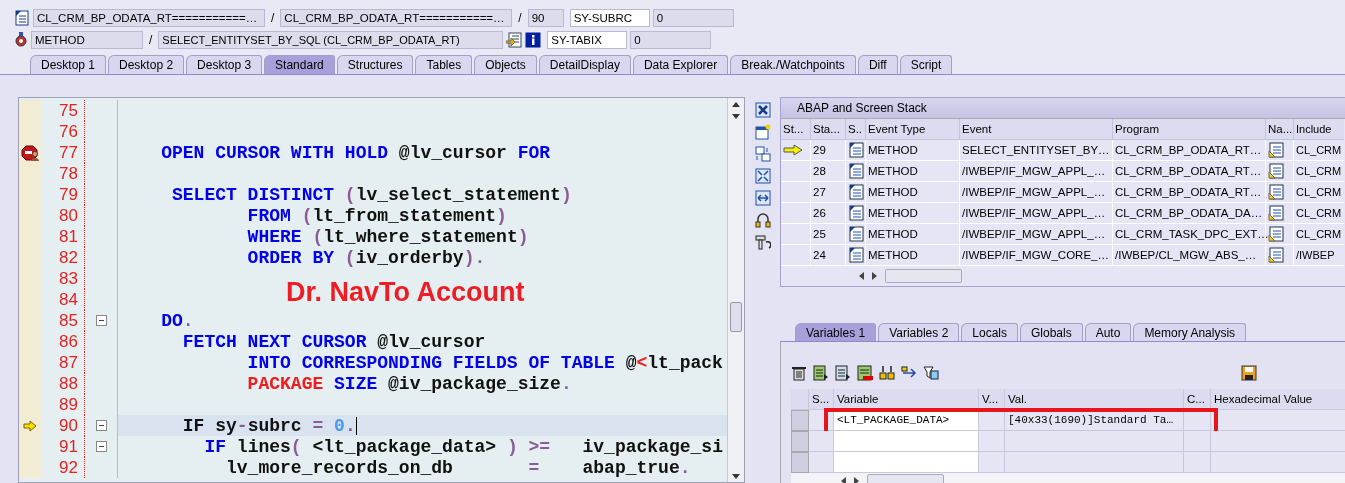 The width and height of the screenshot is (1345, 483). Describe the element at coordinates (828, 255) in the screenshot. I see `table-cell: 24` at that location.